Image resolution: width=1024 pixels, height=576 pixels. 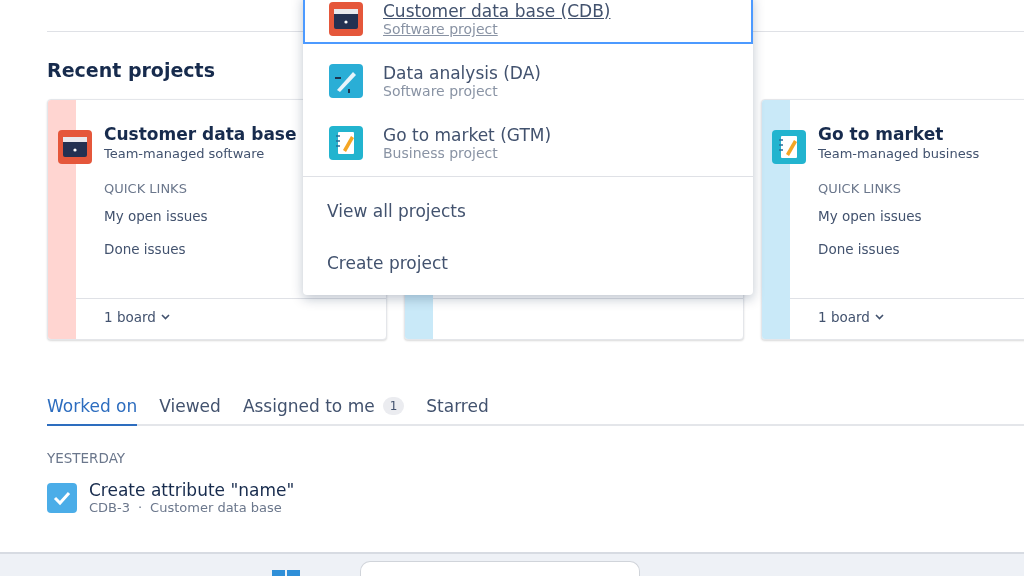 I want to click on project-name: Go to market, so click(x=921, y=134).